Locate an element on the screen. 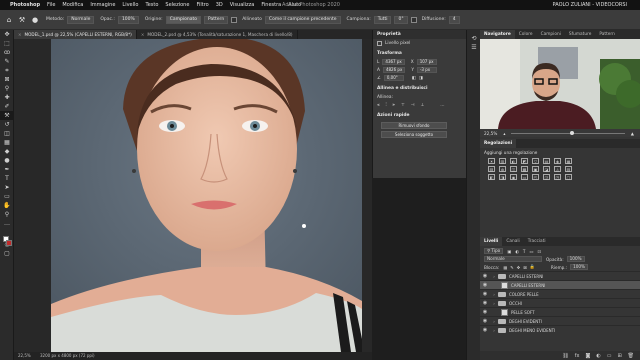 The width and height of the screenshot is (640, 360). menu-edit: Modifica is located at coordinates (72, 5).